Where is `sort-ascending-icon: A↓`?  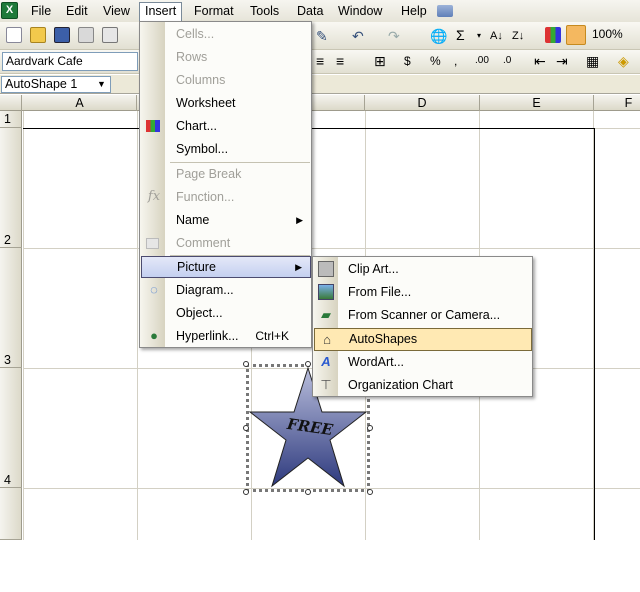
sort-ascending-icon: A↓ is located at coordinates (496, 36).